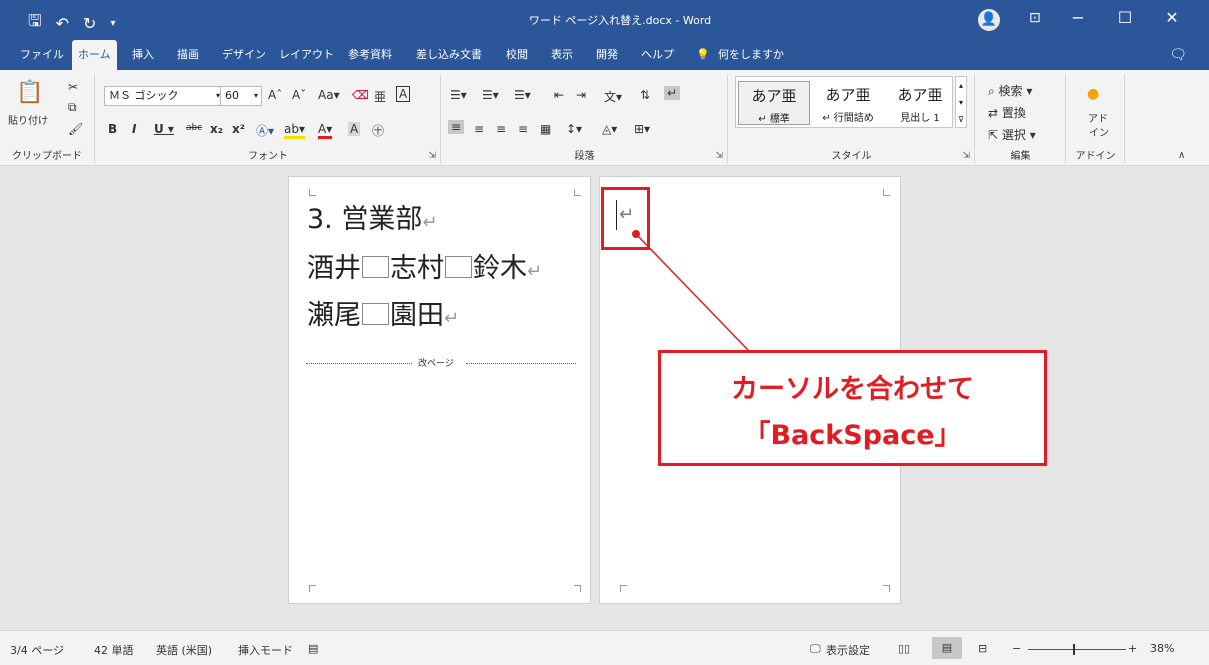  What do you see at coordinates (852, 408) in the screenshot?
I see `instruction-callout: カーソルを合わせて 「BackSpace」` at bounding box center [852, 408].